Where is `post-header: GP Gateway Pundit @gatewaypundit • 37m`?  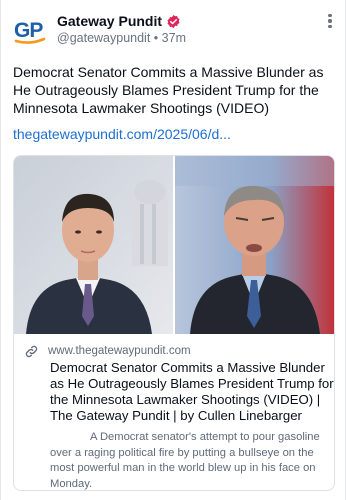
post-header: GP Gateway Pundit @gatewaypundit • 37m is located at coordinates (174, 30).